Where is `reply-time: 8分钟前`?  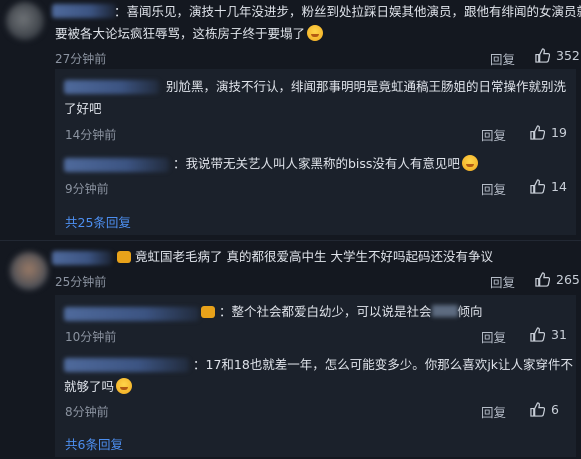 reply-time: 8分钟前 is located at coordinates (87, 412).